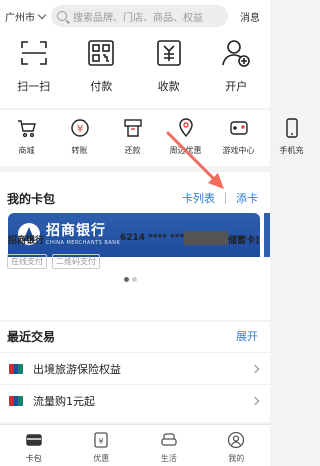  Describe the element at coordinates (26, 129) in the screenshot. I see `cart-icon` at that location.